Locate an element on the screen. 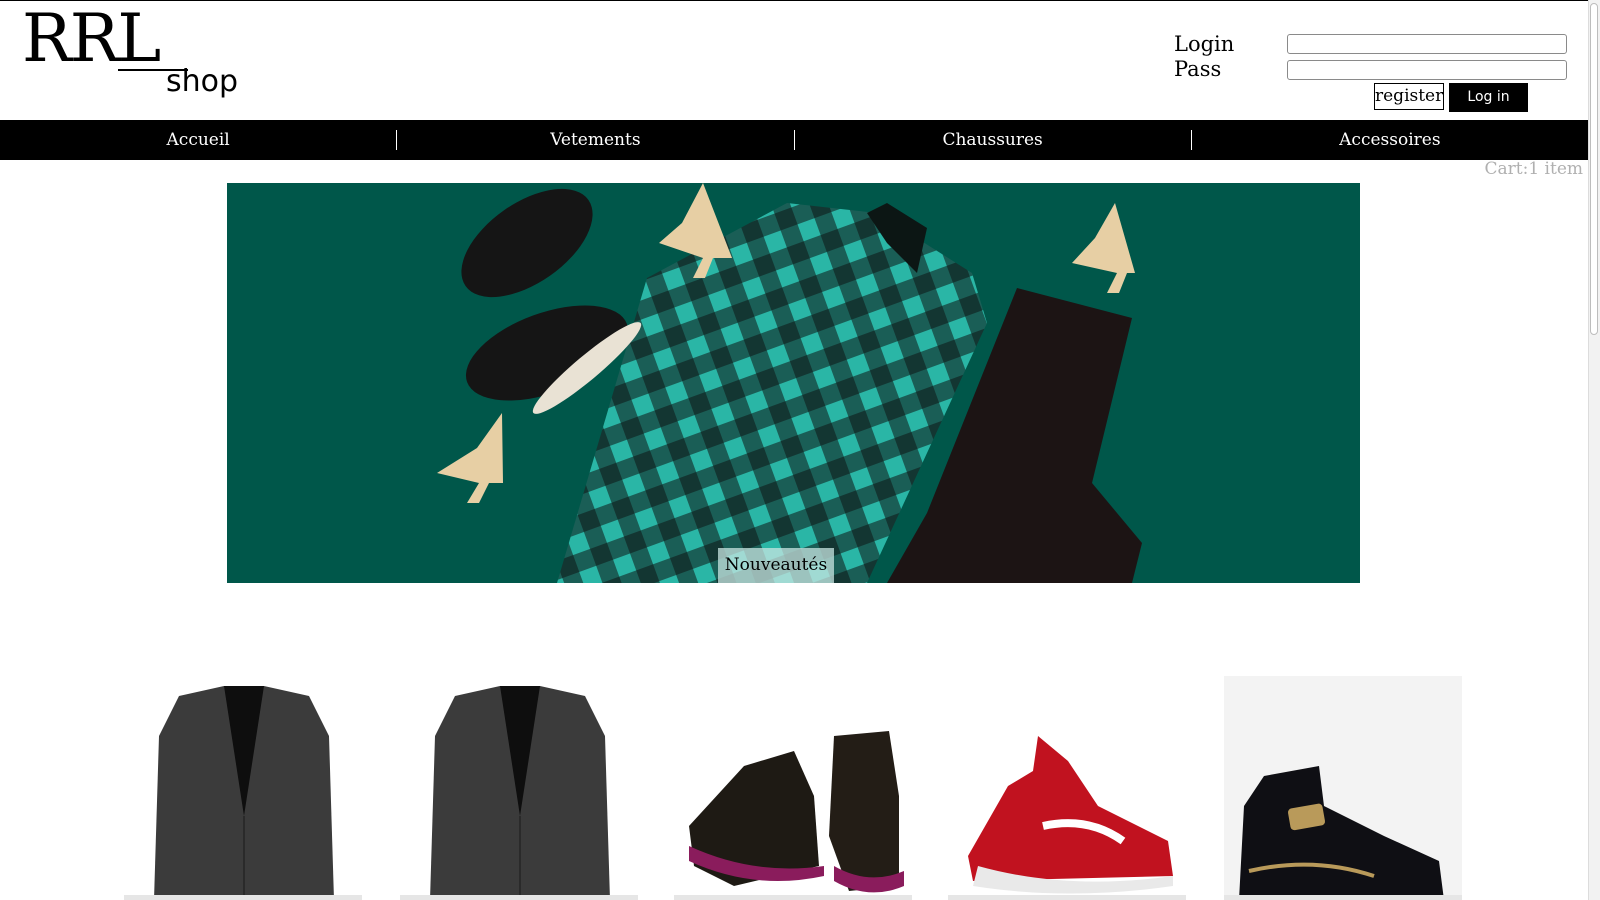 Image resolution: width=1600 pixels, height=900 pixels. login-input is located at coordinates (1427, 44).